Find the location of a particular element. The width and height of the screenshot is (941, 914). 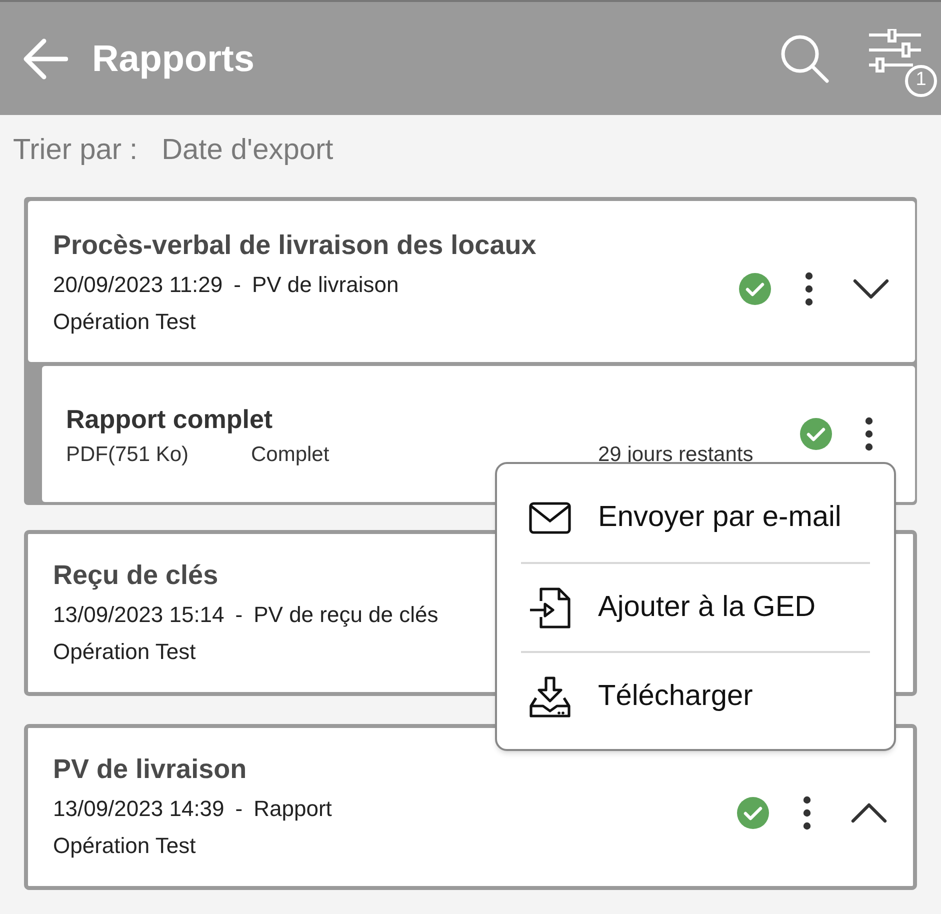

filter-sliders-icon is located at coordinates (895, 50).